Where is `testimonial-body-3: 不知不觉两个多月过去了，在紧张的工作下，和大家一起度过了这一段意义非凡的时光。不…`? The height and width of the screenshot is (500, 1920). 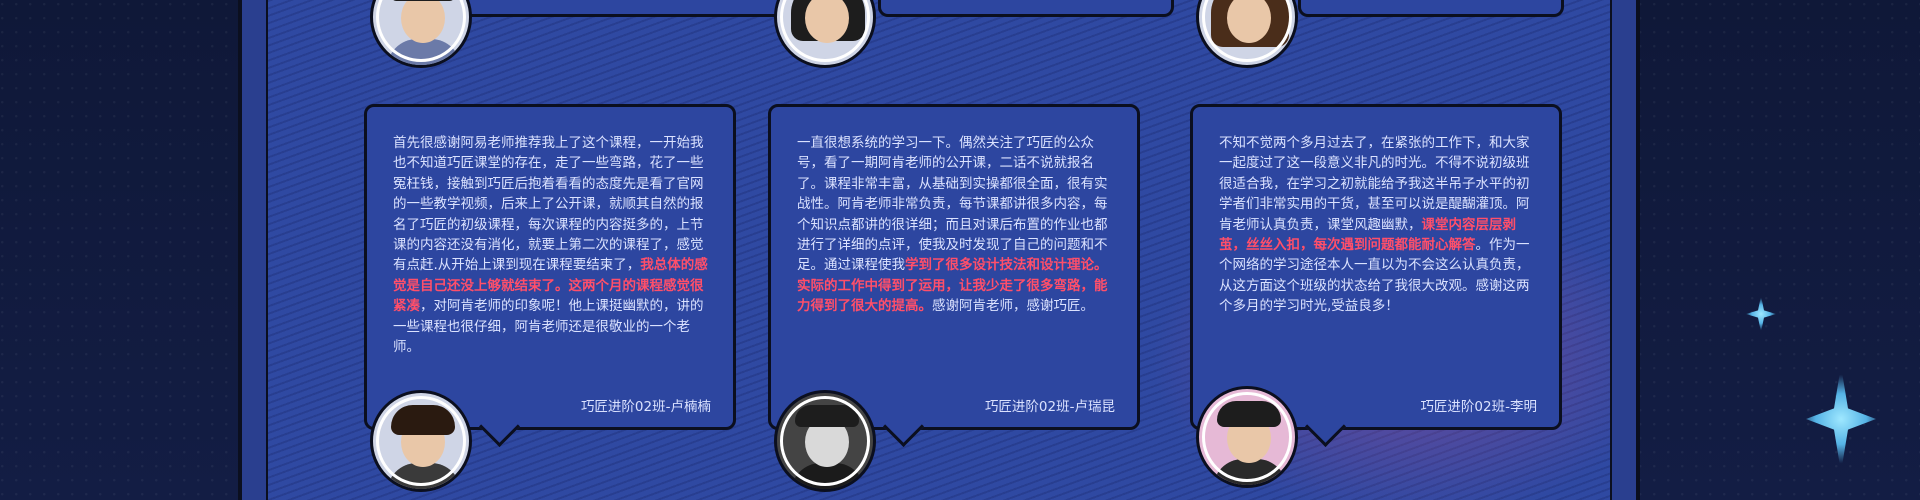 testimonial-body-3: 不知不觉两个多月过去了，在紧张的工作下，和大家一起度过了这一段意义非凡的时光。不… is located at coordinates (1377, 225).